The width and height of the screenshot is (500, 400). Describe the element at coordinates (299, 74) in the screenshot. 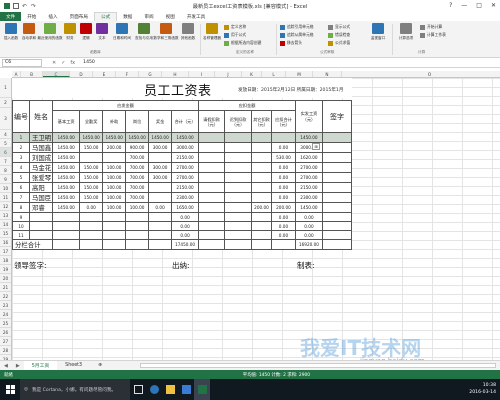

I see `column-header-m: M` at that location.